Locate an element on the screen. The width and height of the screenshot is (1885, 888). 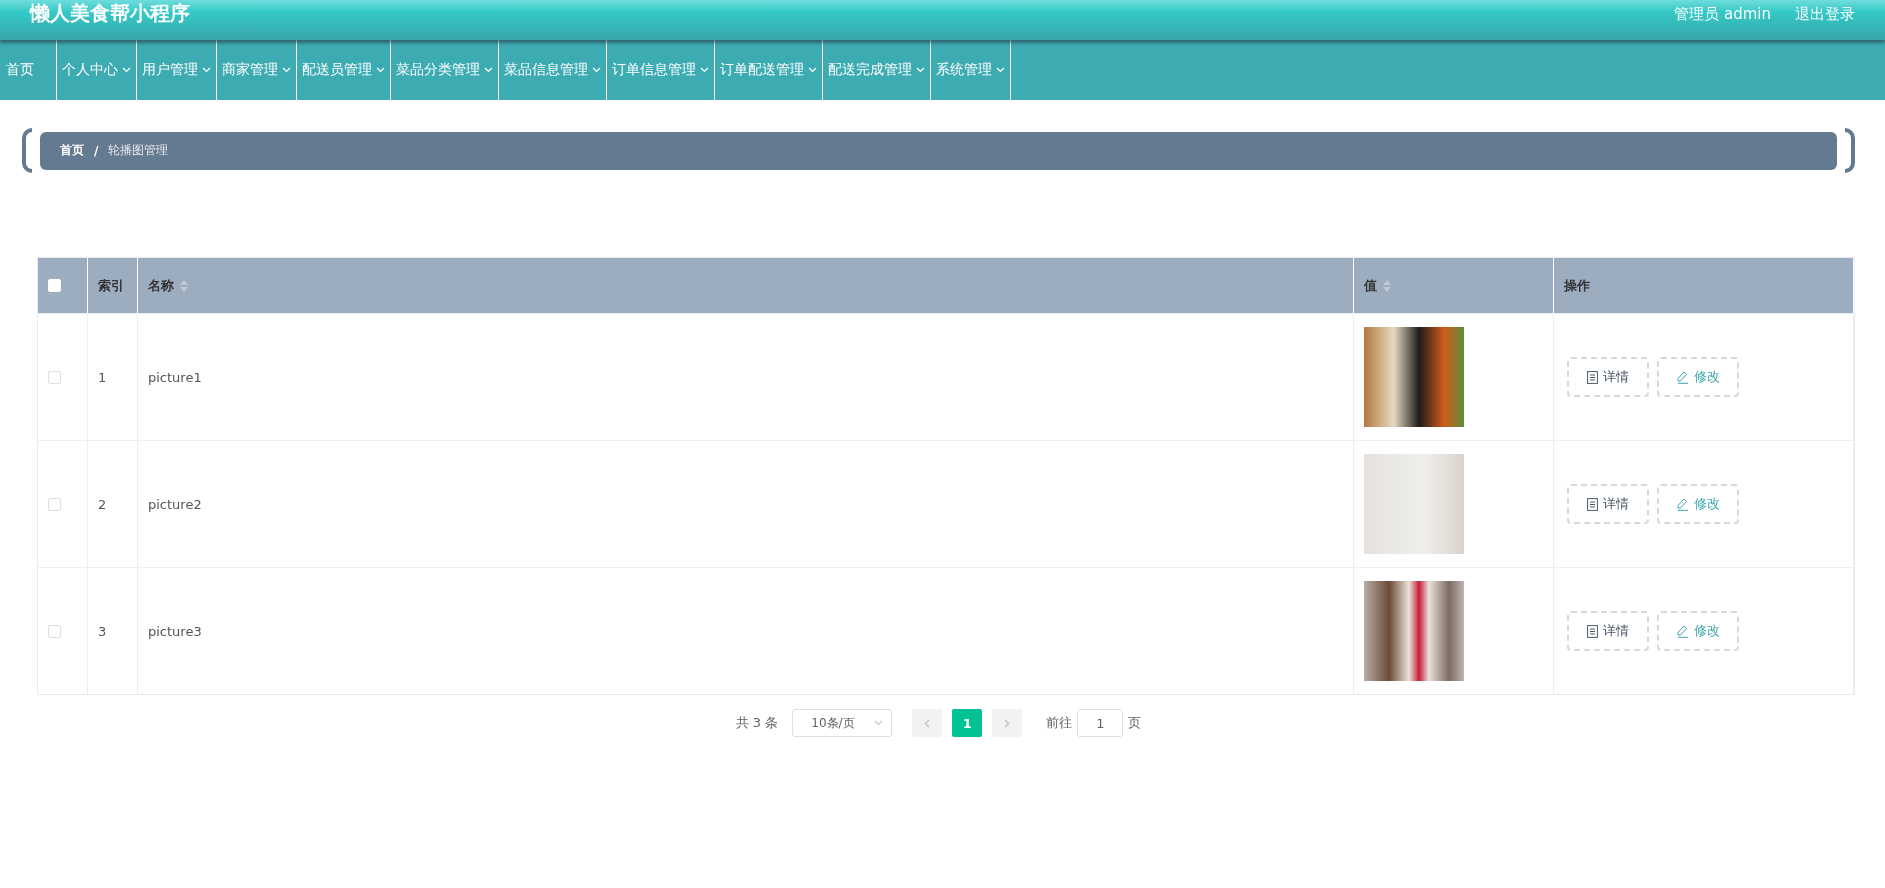
column-title: 操作 is located at coordinates (1577, 285).